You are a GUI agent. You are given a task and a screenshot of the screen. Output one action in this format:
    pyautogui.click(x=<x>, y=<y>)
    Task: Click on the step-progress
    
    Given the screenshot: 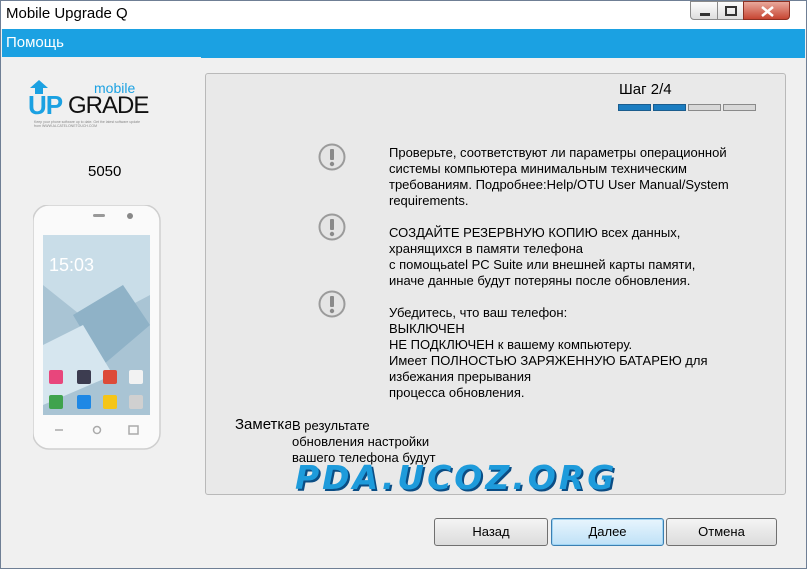 What is the action you would take?
    pyautogui.click(x=688, y=107)
    